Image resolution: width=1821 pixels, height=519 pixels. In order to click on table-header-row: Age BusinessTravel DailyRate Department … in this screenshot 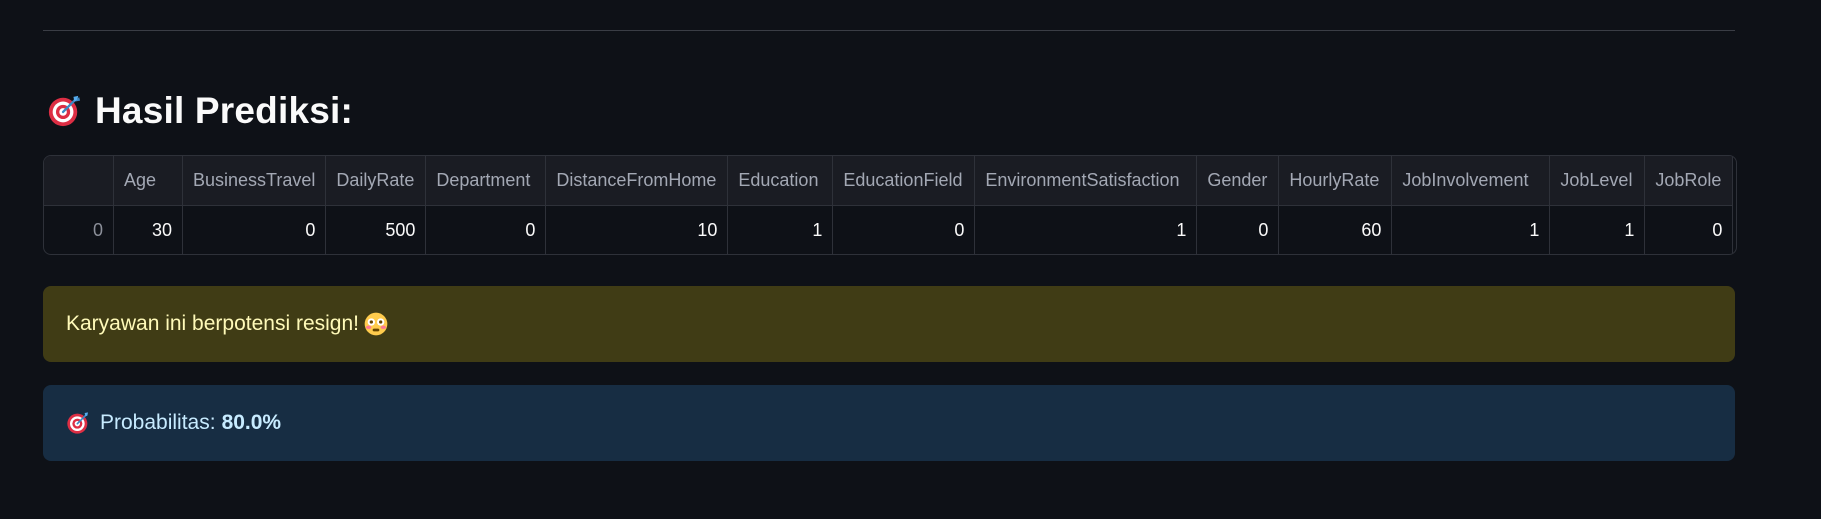, I will do `click(889, 181)`.